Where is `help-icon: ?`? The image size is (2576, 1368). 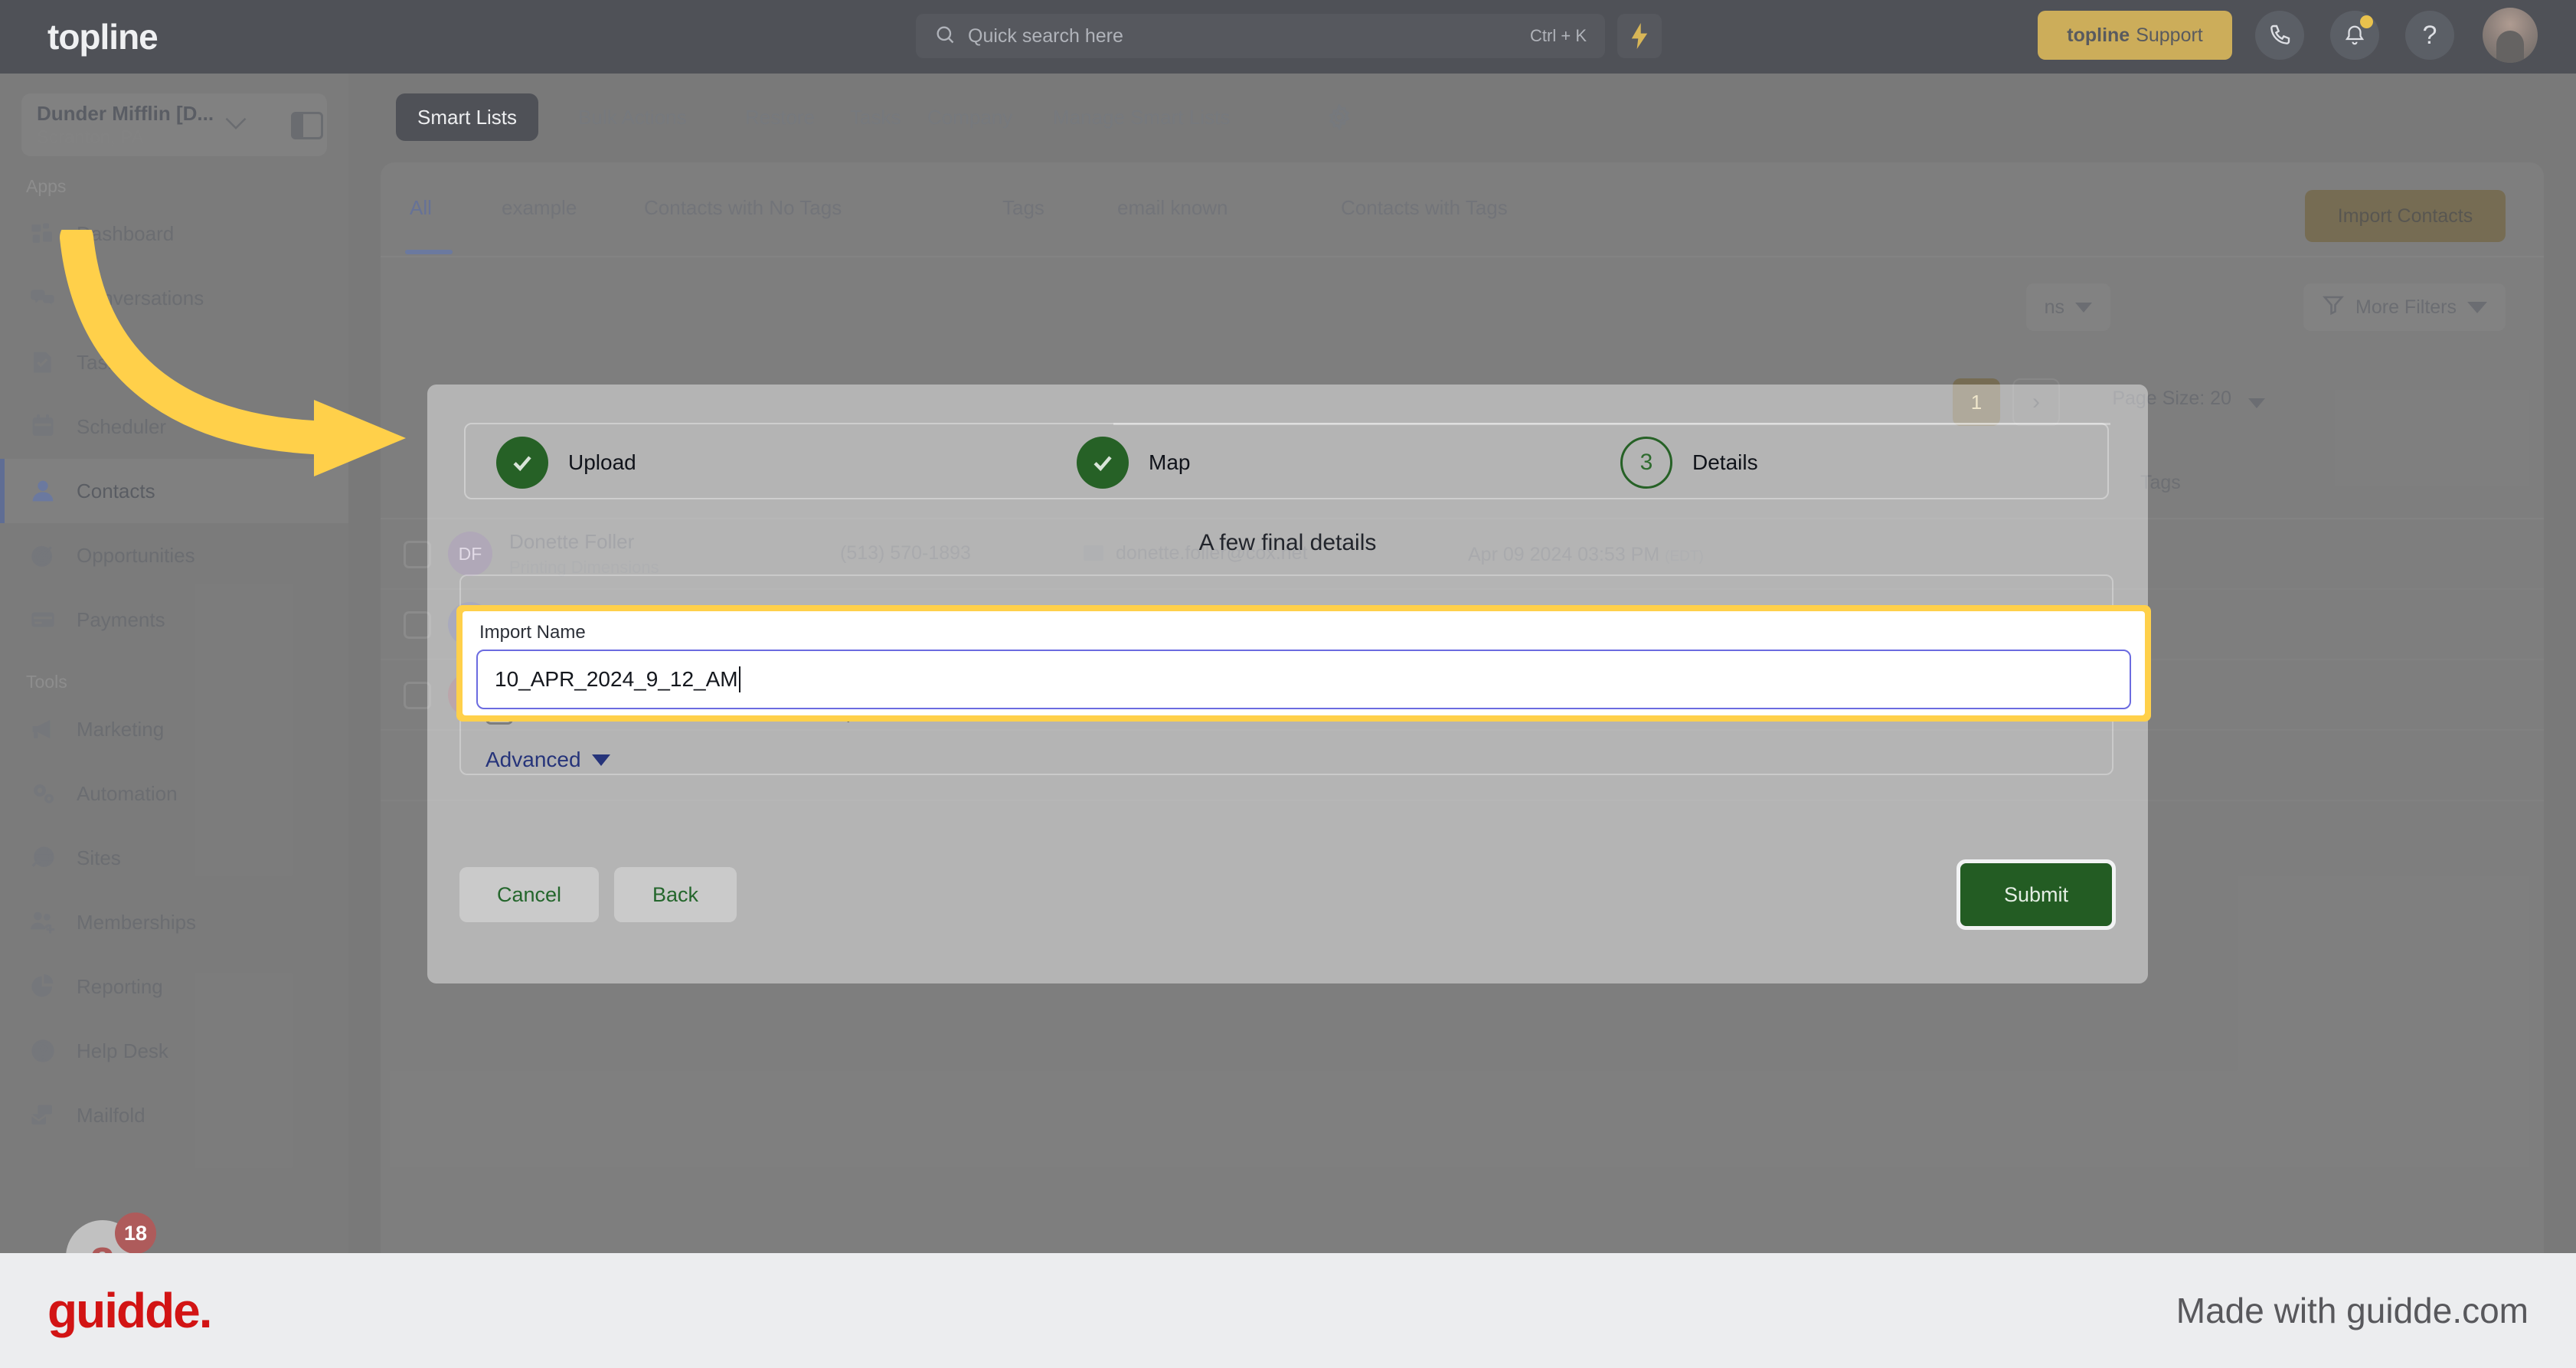 help-icon: ? is located at coordinates (2429, 35).